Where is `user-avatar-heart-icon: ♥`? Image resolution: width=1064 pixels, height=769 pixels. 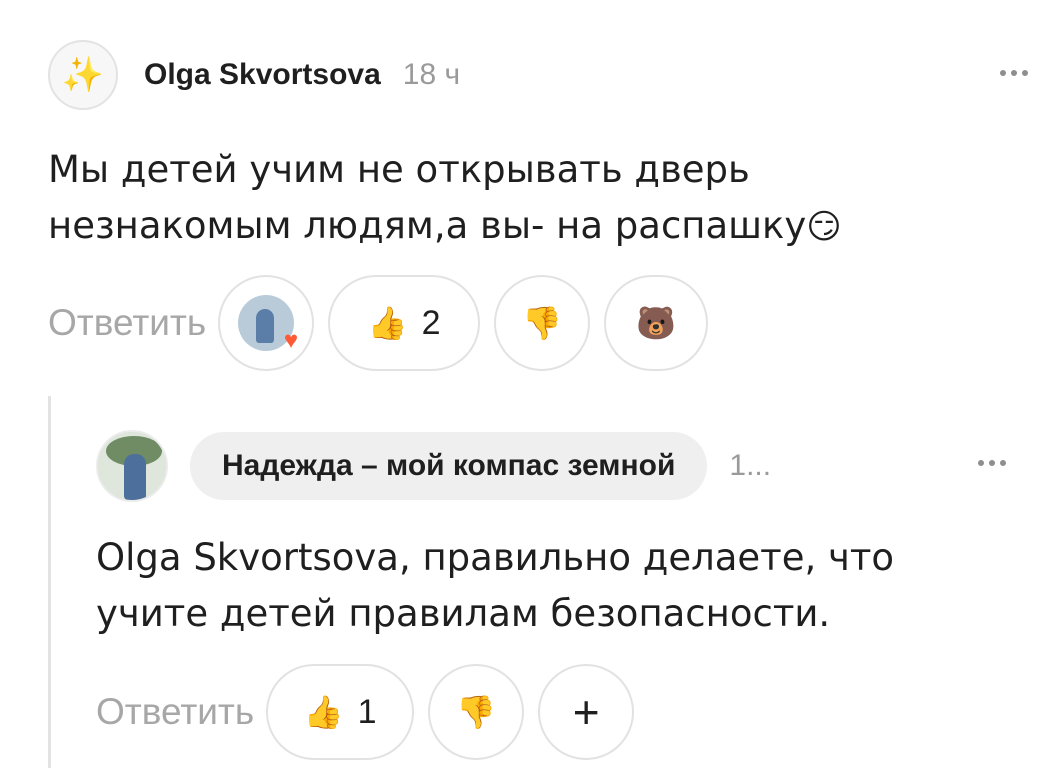
user-avatar-heart-icon: ♥ is located at coordinates (268, 324).